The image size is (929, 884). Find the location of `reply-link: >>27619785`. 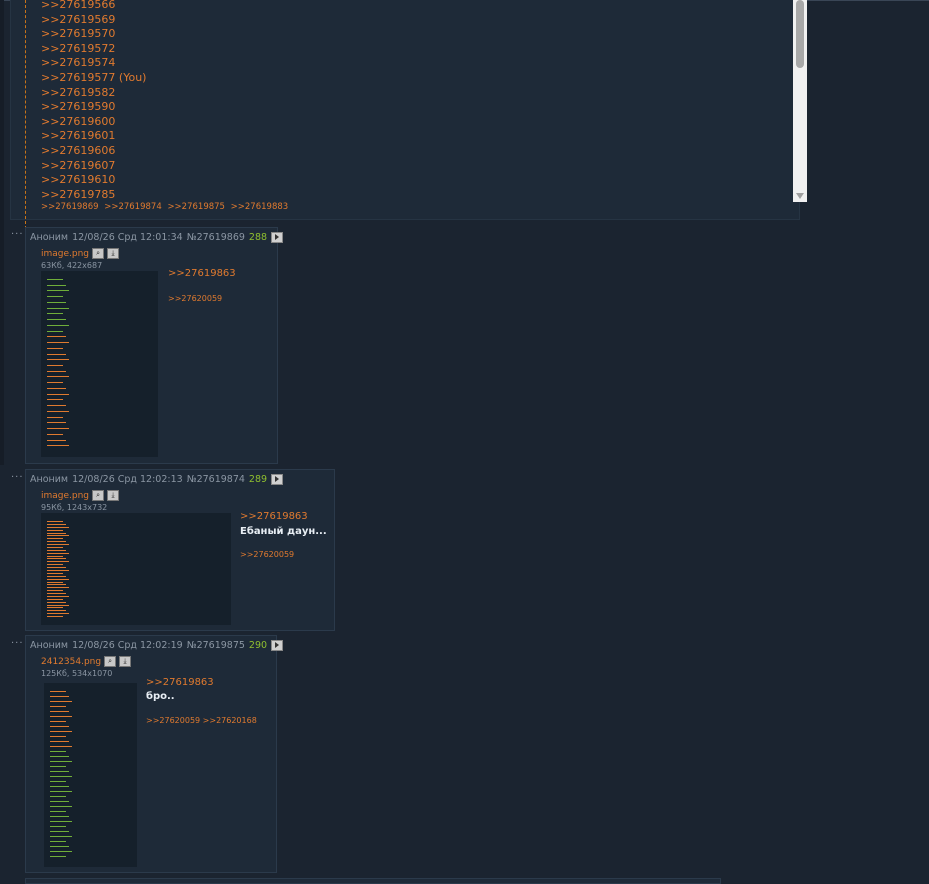

reply-link: >>27619785 is located at coordinates (93, 195).